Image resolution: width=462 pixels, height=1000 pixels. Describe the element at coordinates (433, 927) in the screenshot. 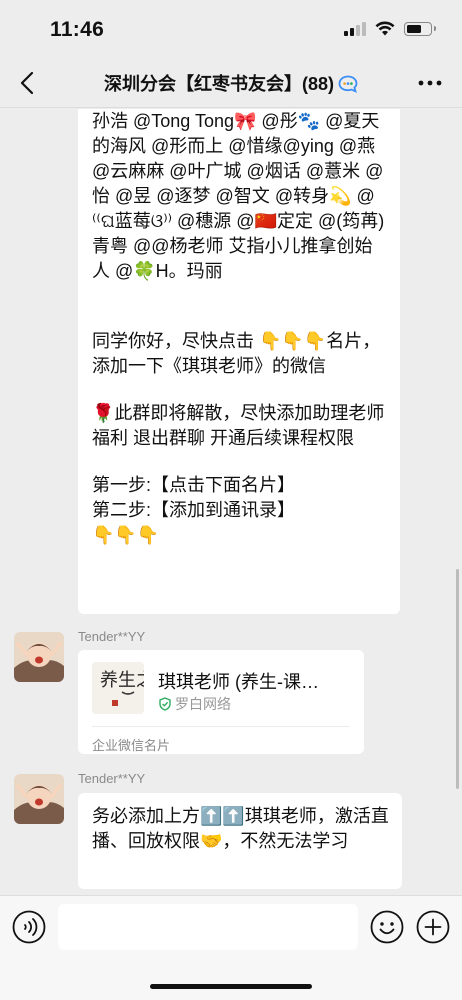

I see `plus-icon` at that location.